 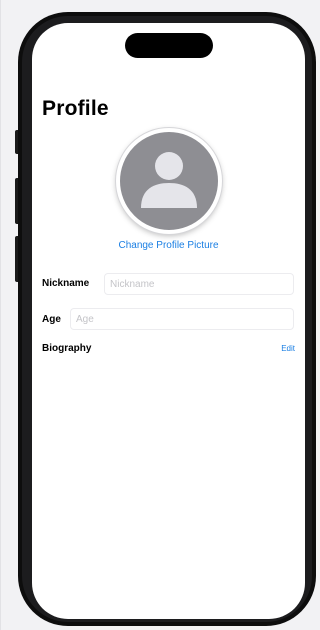 What do you see at coordinates (182, 319) in the screenshot?
I see `age-field` at bounding box center [182, 319].